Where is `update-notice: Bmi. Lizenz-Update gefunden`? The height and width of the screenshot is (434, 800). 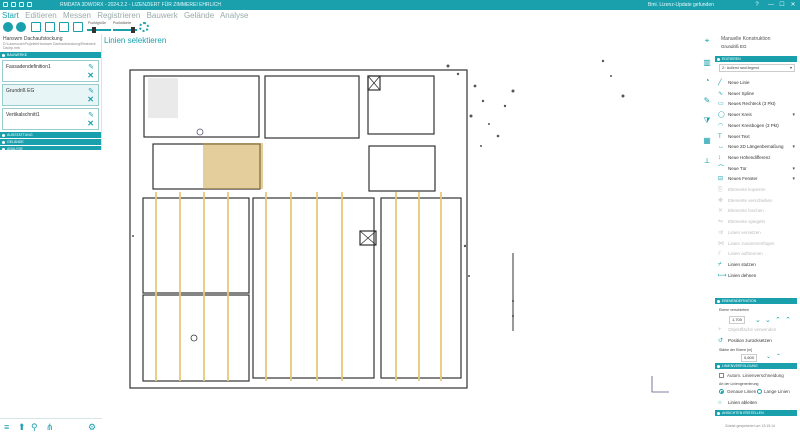 update-notice: Bmi. Lizenz-Update gefunden is located at coordinates (681, 5).